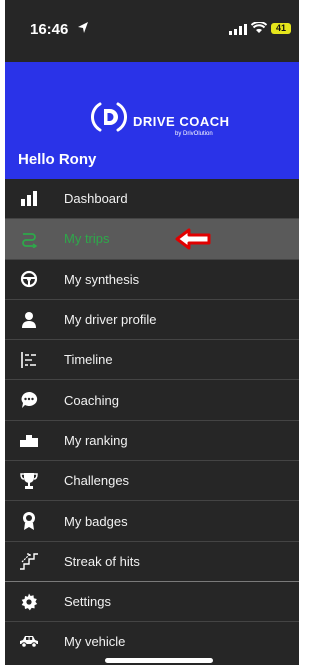  Describe the element at coordinates (96, 199) in the screenshot. I see `menu-item-label: Dashboard` at that location.